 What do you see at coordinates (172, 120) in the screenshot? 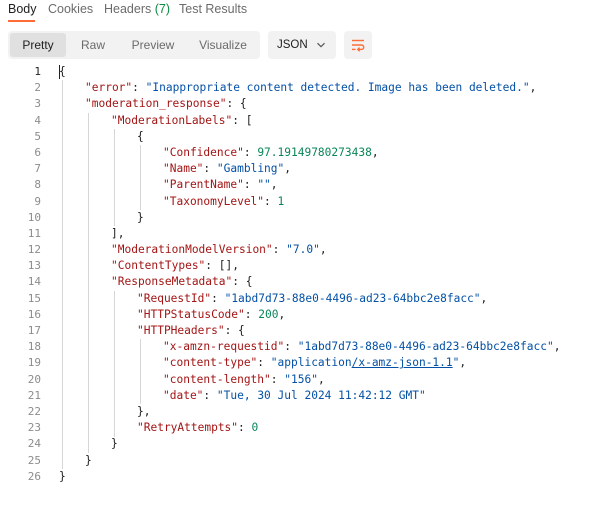
I see `code-token: "ModerationLabels"` at bounding box center [172, 120].